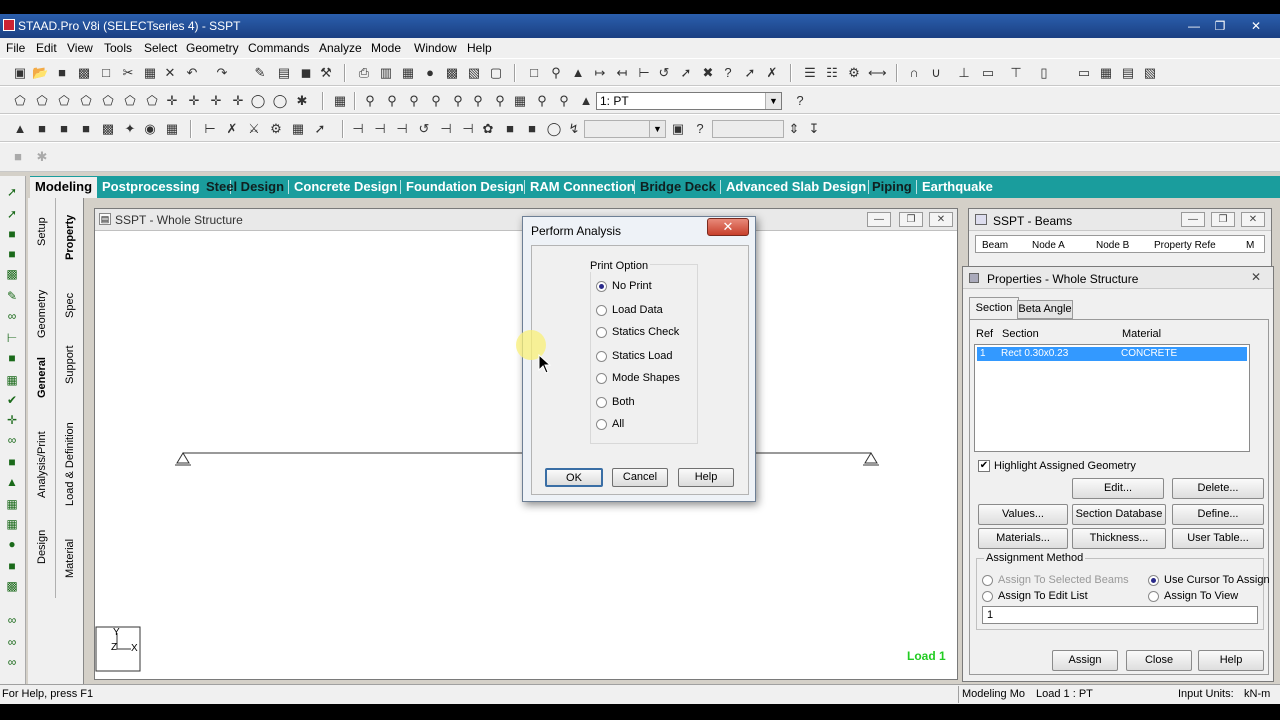 The height and width of the screenshot is (720, 1280). Describe the element at coordinates (436, 101) in the screenshot. I see `zoom-out-icon: ⚲` at that location.